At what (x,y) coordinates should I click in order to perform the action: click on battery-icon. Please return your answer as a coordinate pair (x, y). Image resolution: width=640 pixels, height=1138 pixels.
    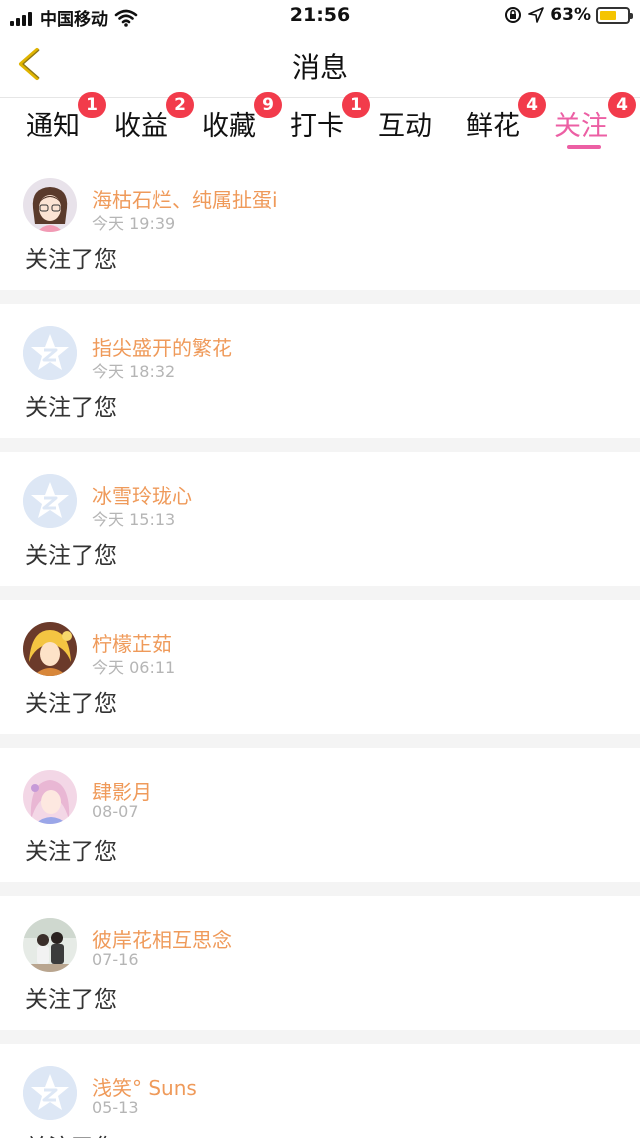
    Looking at the image, I should click on (614, 15).